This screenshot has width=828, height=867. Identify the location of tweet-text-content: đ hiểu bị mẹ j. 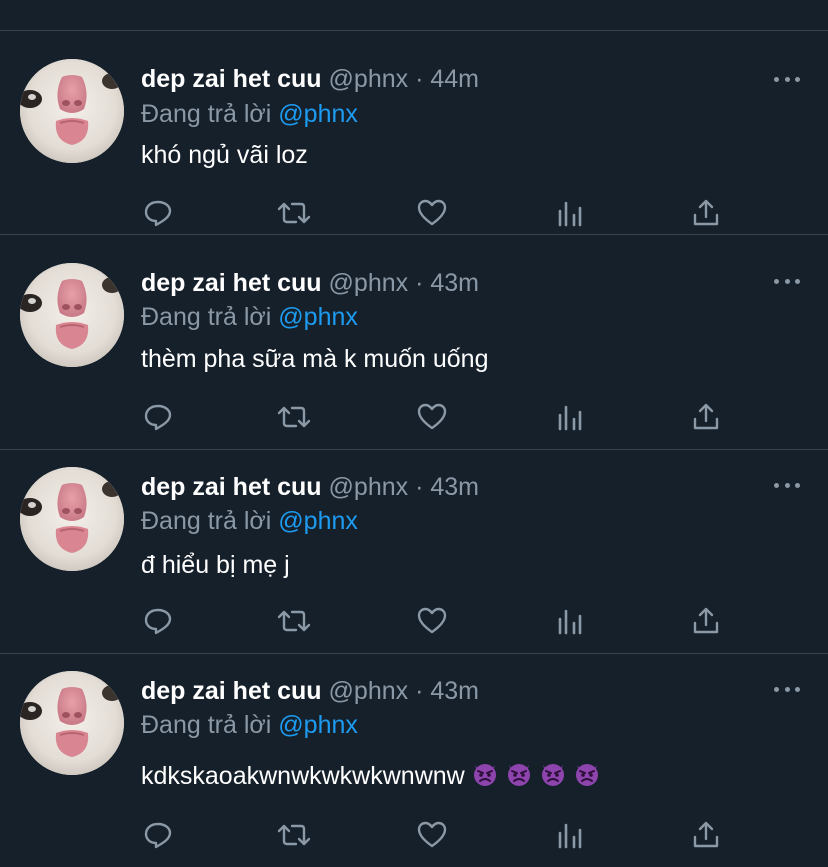
(215, 565).